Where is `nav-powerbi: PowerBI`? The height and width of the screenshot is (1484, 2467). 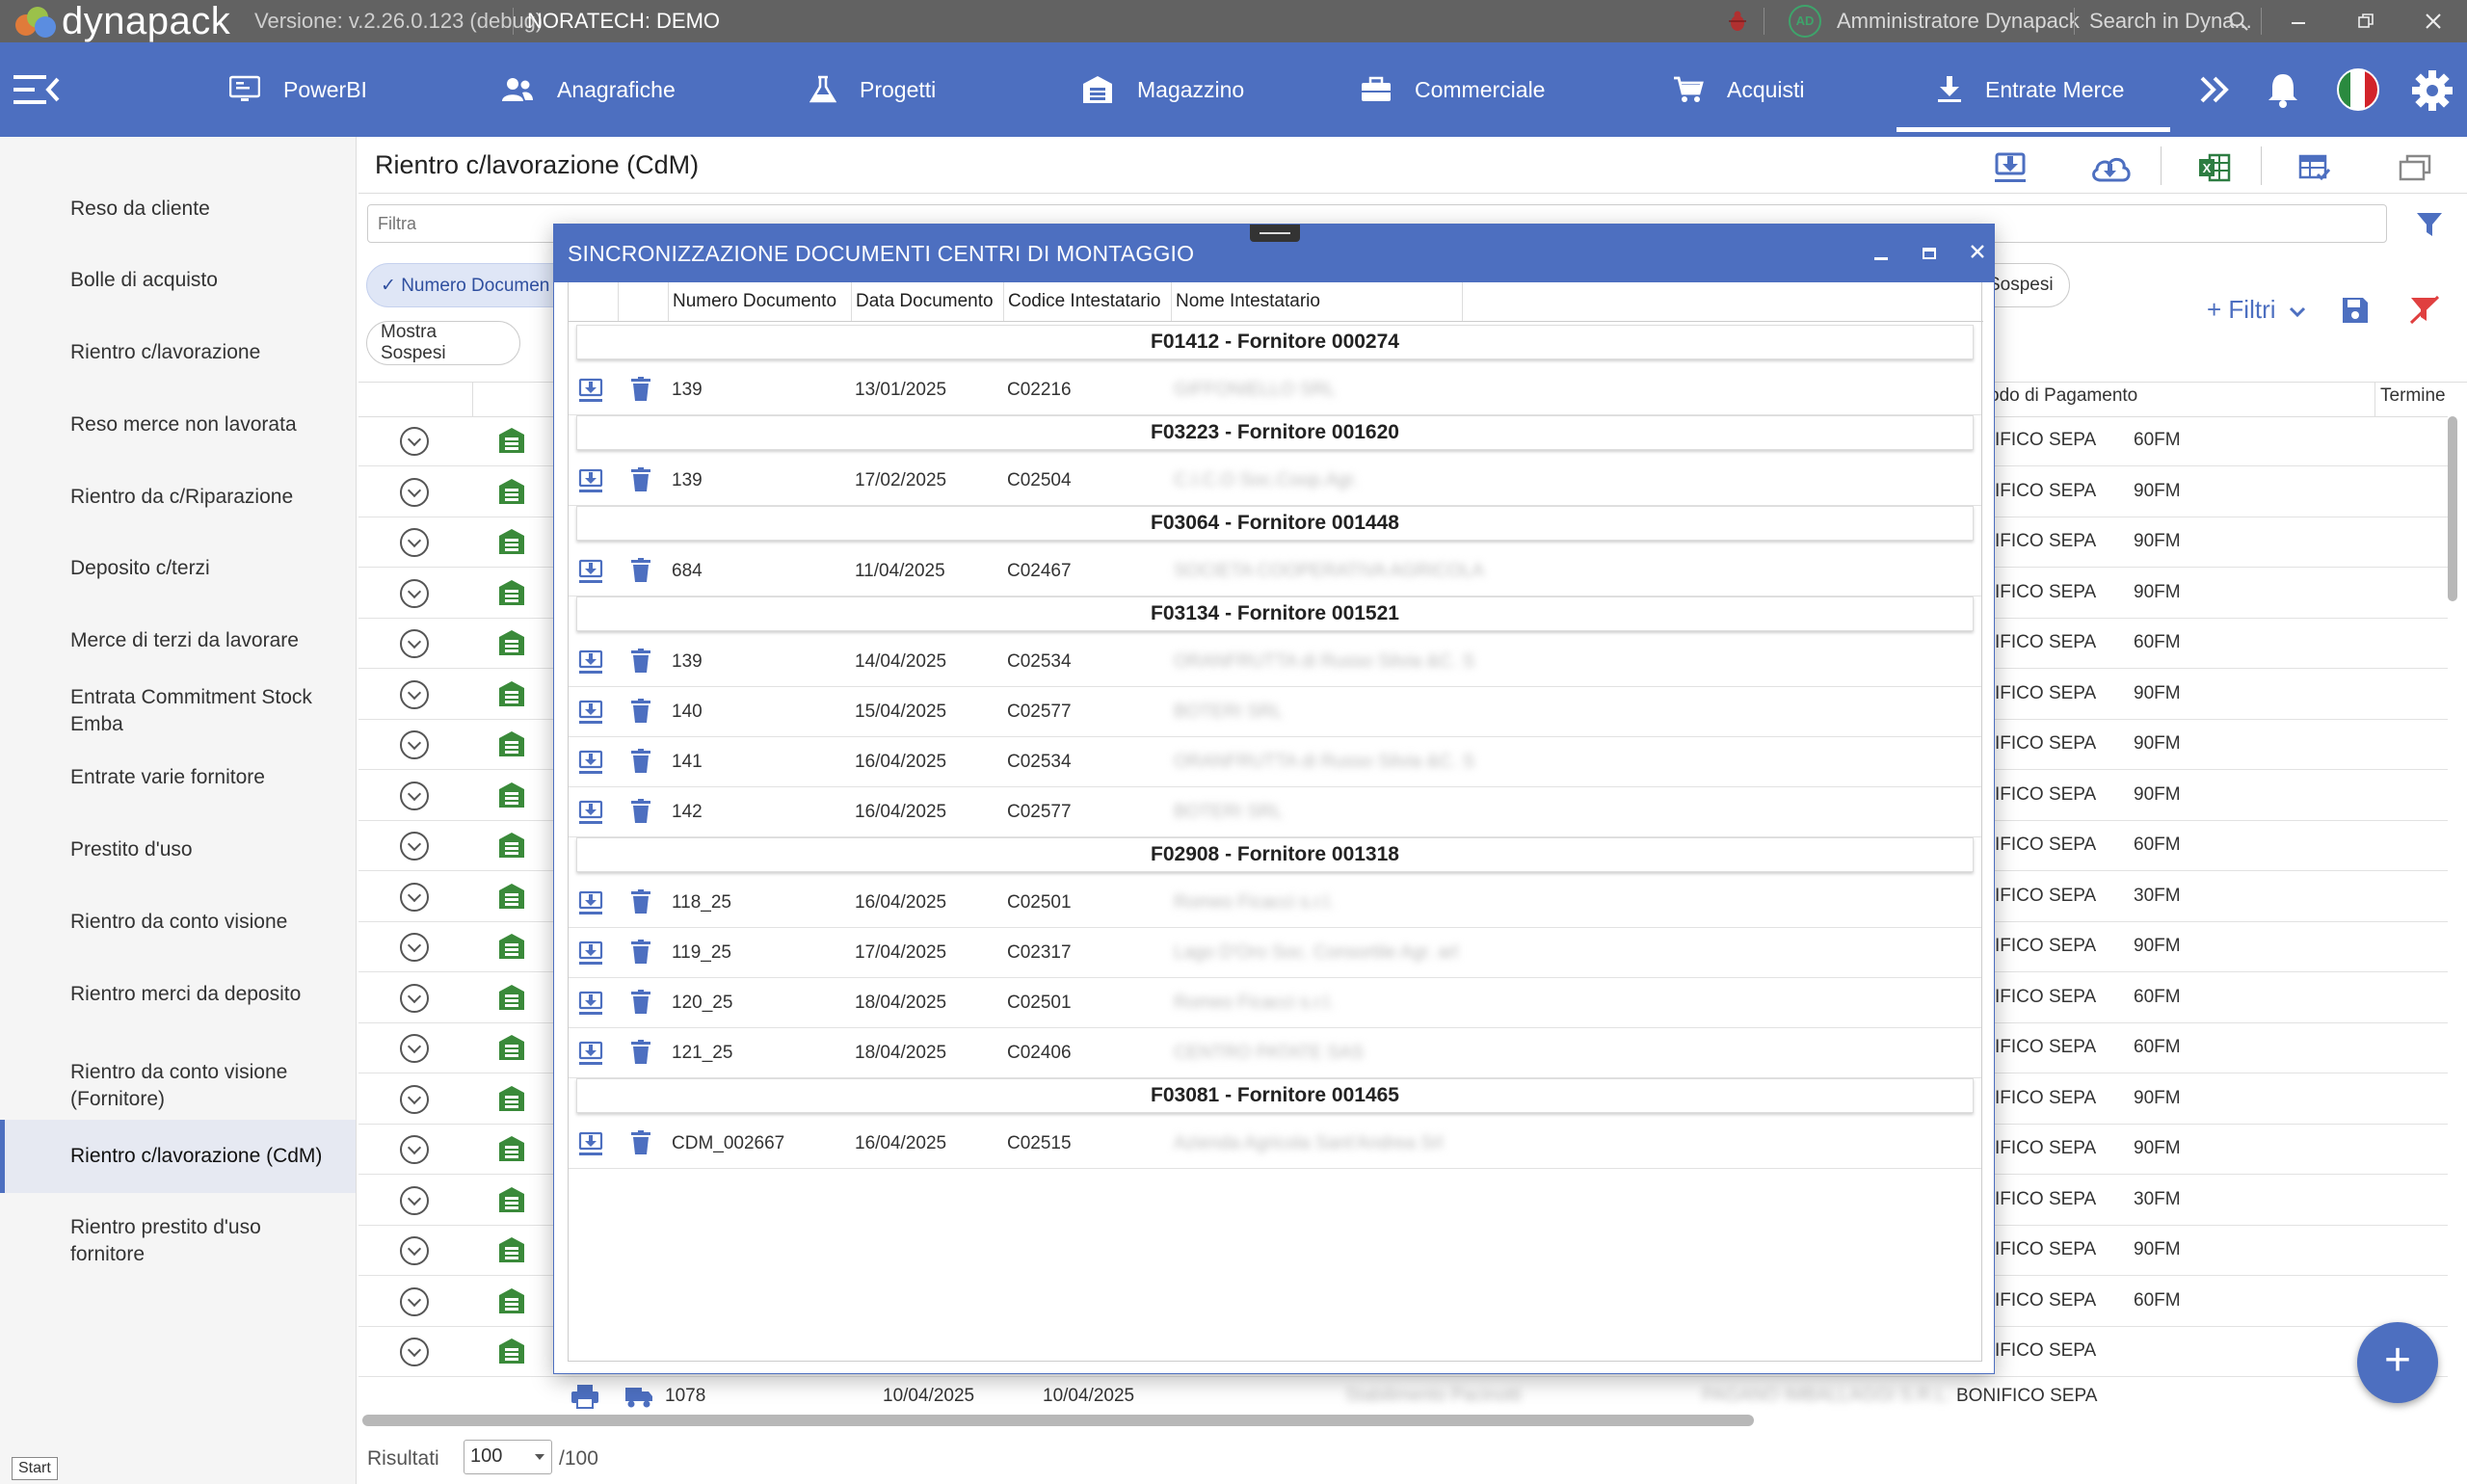 nav-powerbi: PowerBI is located at coordinates (298, 89).